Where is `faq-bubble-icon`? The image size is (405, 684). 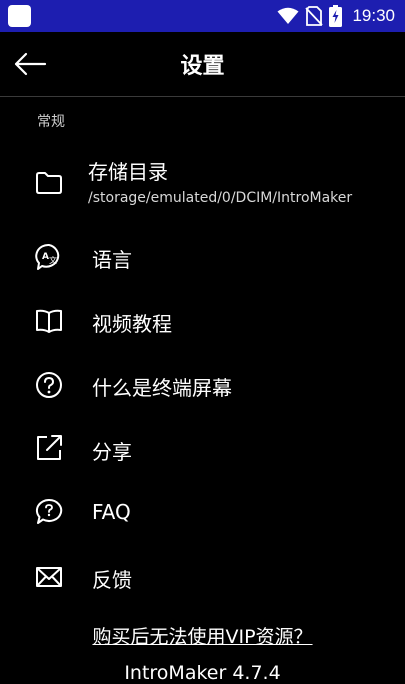
faq-bubble-icon is located at coordinates (49, 511).